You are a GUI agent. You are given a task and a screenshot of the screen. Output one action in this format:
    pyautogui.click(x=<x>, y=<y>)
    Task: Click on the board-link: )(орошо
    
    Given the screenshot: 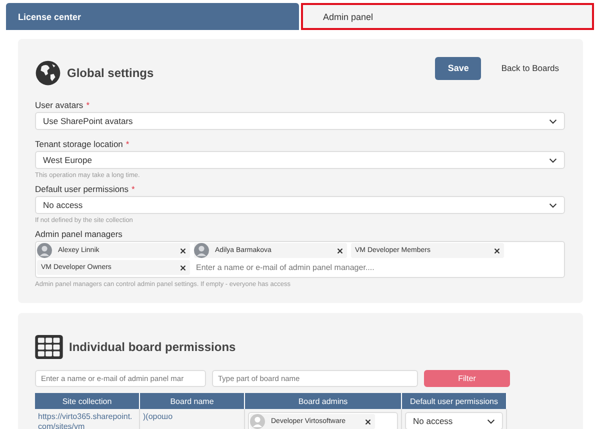 What is the action you would take?
    pyautogui.click(x=192, y=417)
    